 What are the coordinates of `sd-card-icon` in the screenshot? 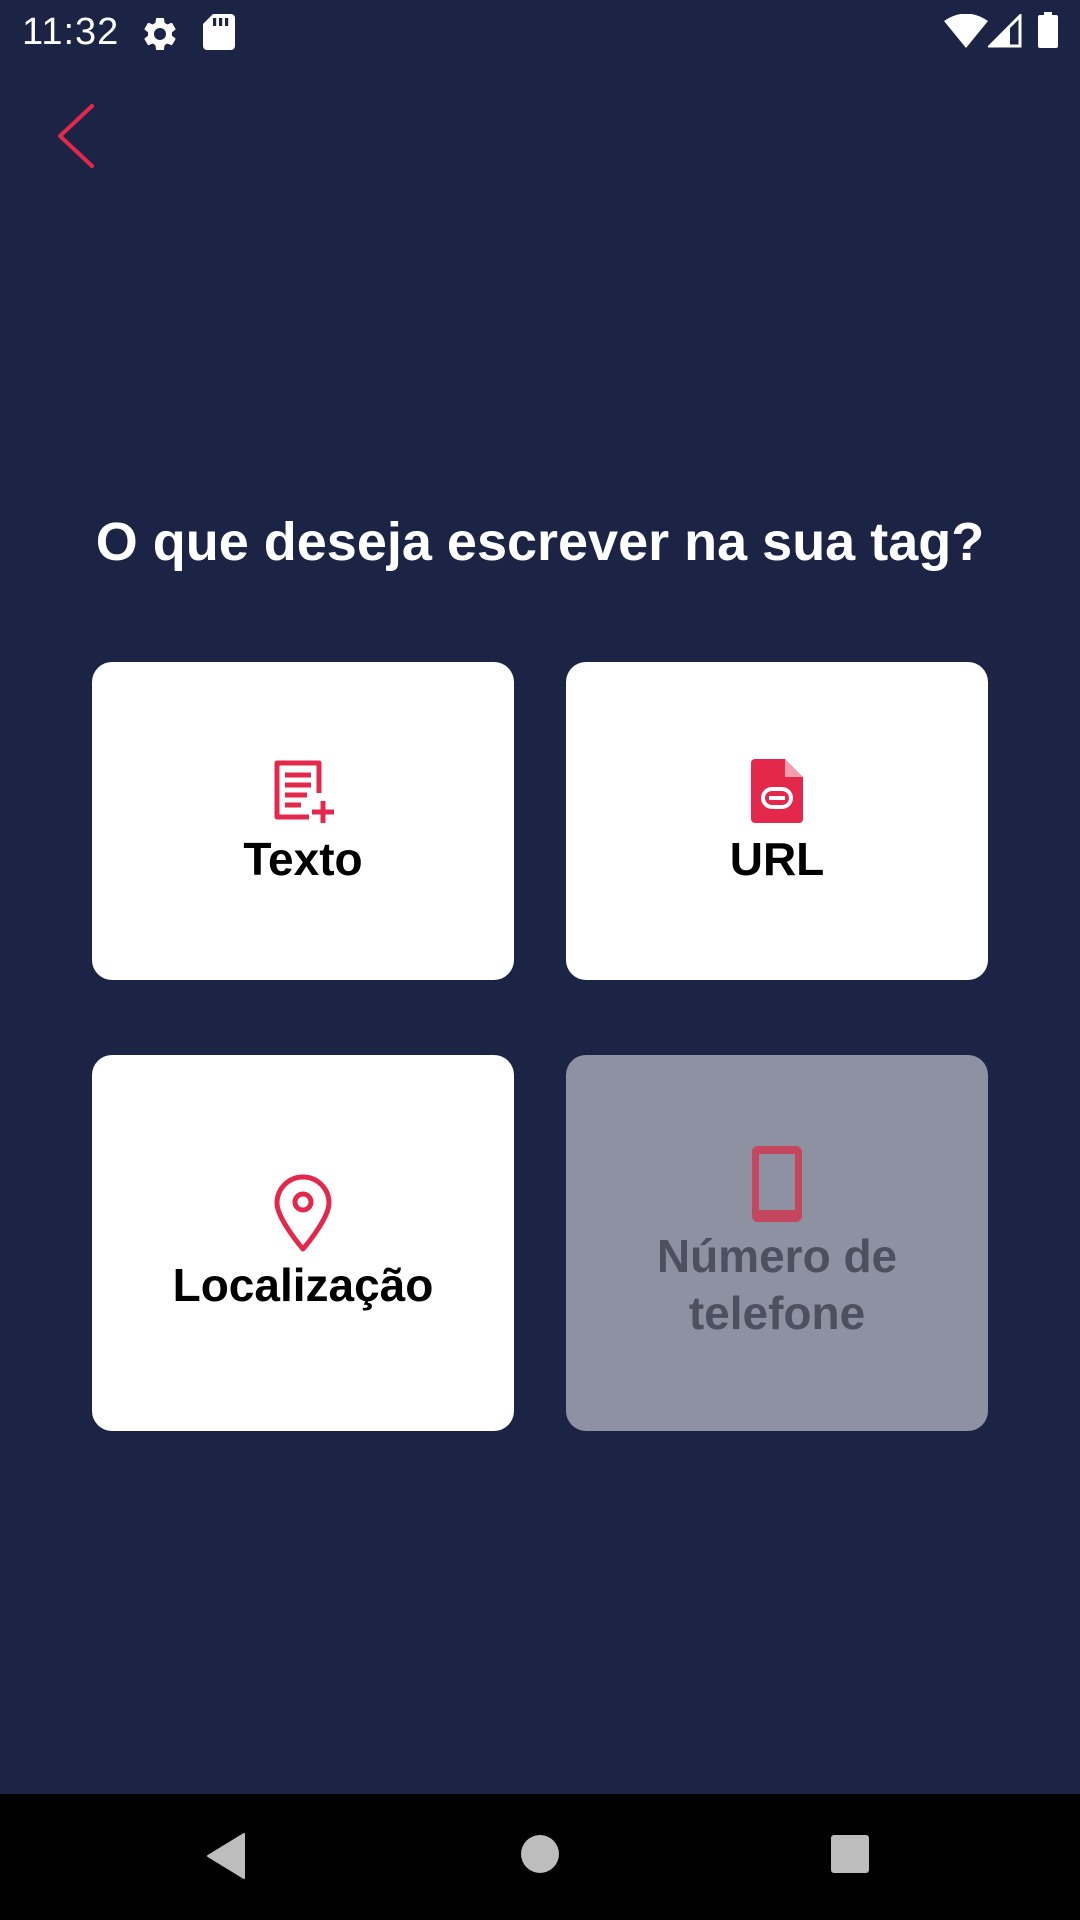 It's located at (219, 32).